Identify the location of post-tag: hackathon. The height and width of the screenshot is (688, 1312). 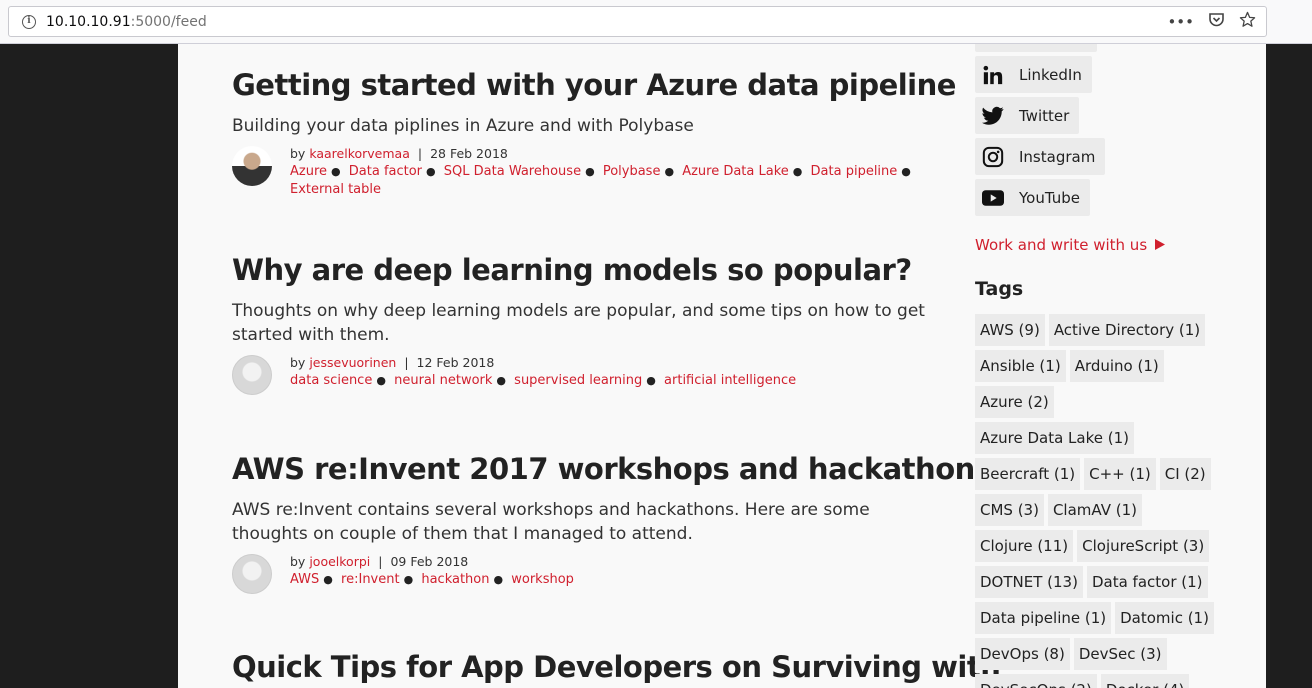
(455, 579).